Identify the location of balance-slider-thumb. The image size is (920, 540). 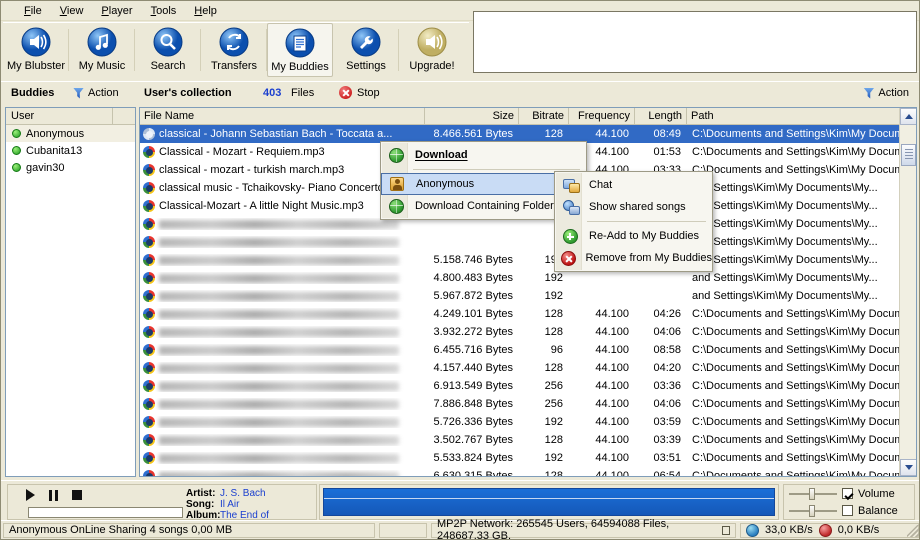
(812, 510).